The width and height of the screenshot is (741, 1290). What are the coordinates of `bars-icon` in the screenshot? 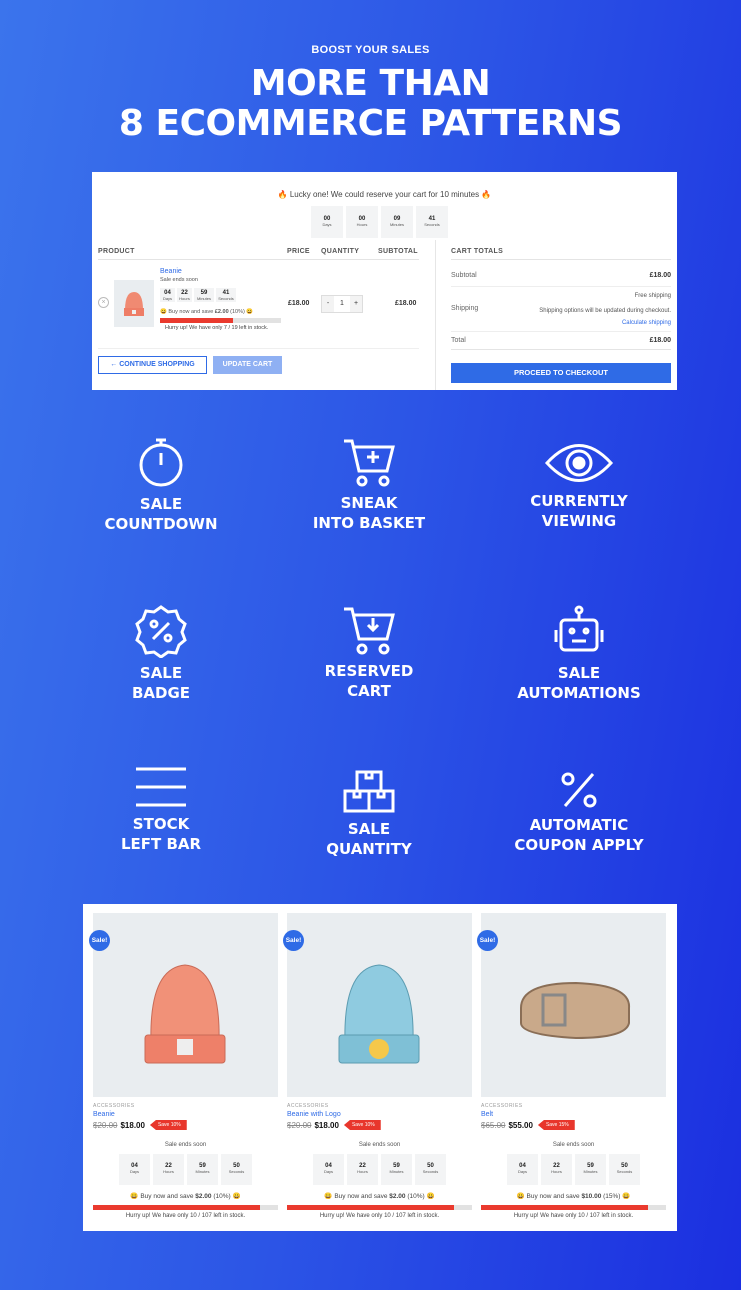 It's located at (161, 787).